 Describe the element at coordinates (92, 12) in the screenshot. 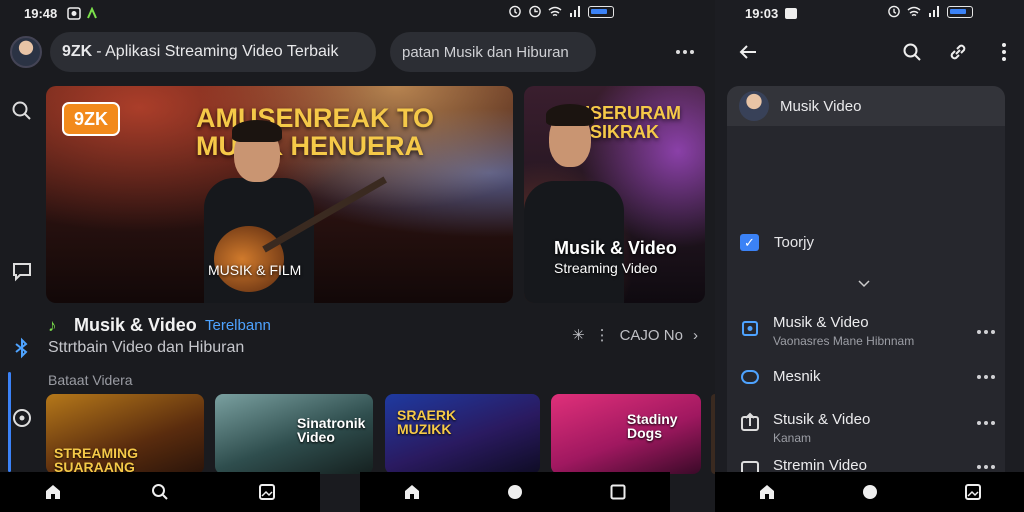

I see `app-notification-icon` at that location.